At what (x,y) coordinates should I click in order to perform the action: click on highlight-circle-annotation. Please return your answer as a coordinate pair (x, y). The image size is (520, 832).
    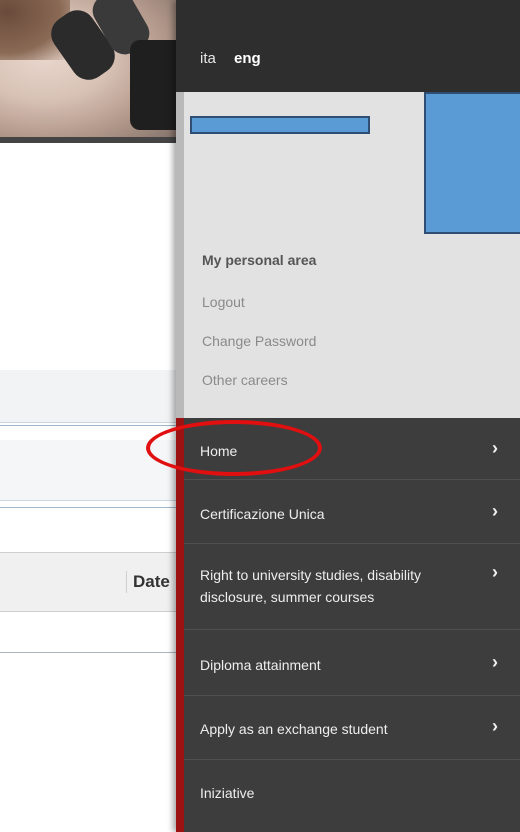
    Looking at the image, I should click on (234, 448).